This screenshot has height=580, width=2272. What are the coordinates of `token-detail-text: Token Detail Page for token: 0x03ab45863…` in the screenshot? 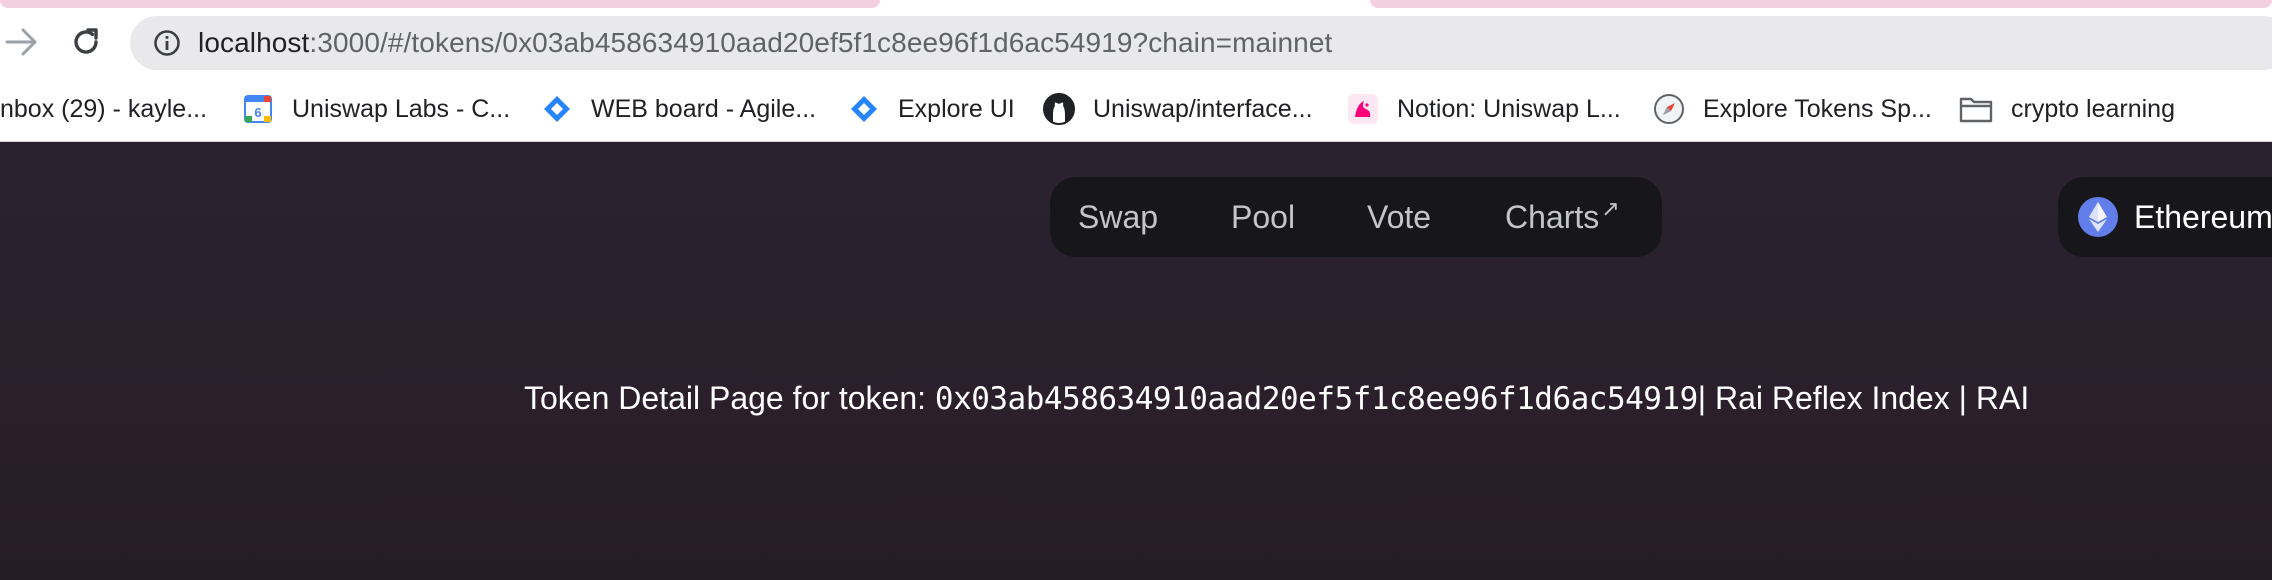 It's located at (1276, 398).